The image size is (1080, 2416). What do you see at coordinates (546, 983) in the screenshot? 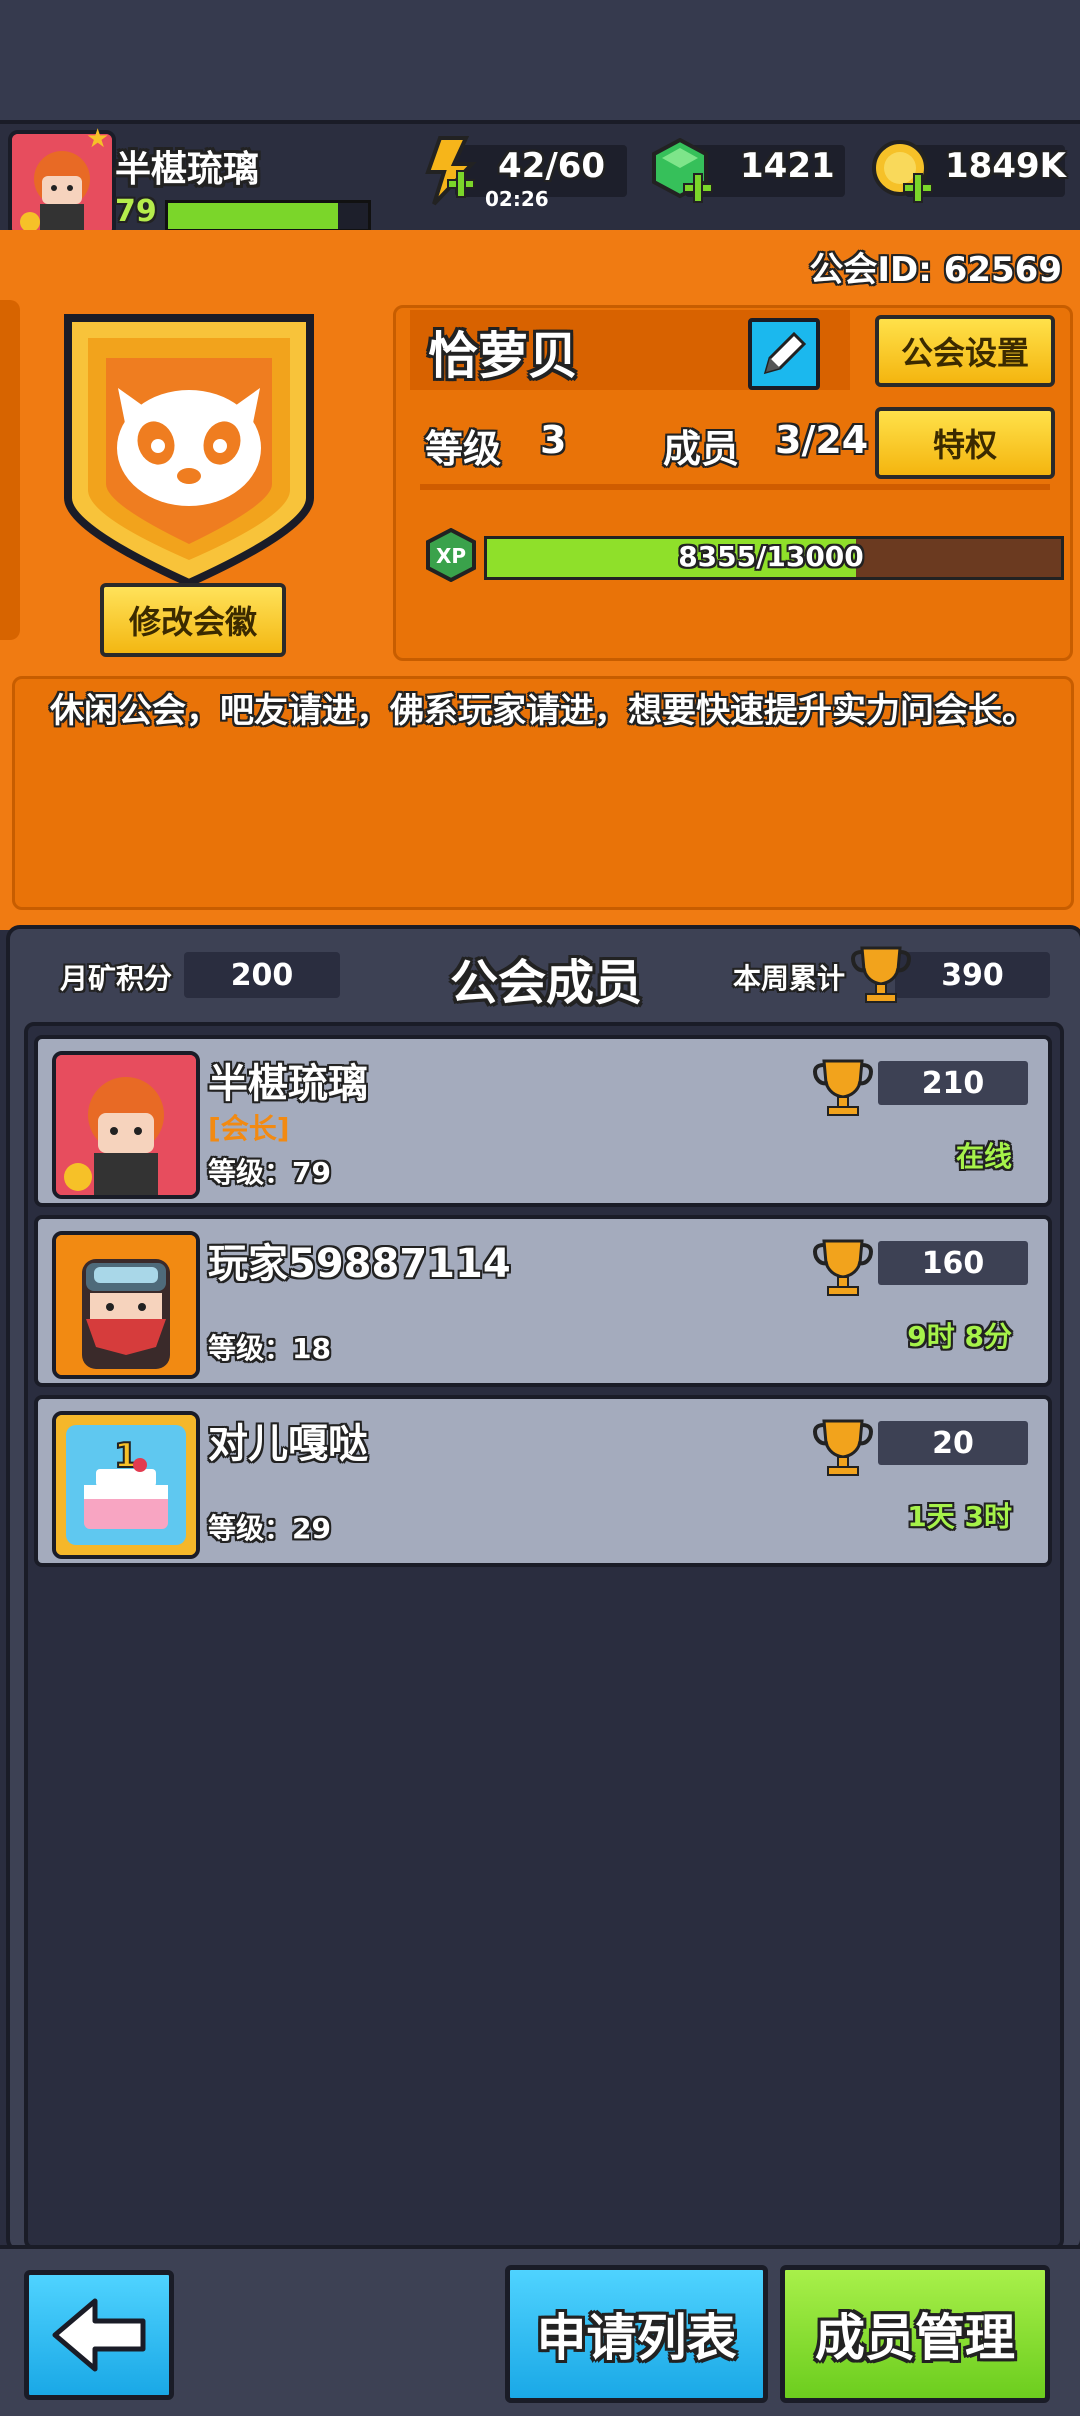
I see `members-title: 公会成员` at bounding box center [546, 983].